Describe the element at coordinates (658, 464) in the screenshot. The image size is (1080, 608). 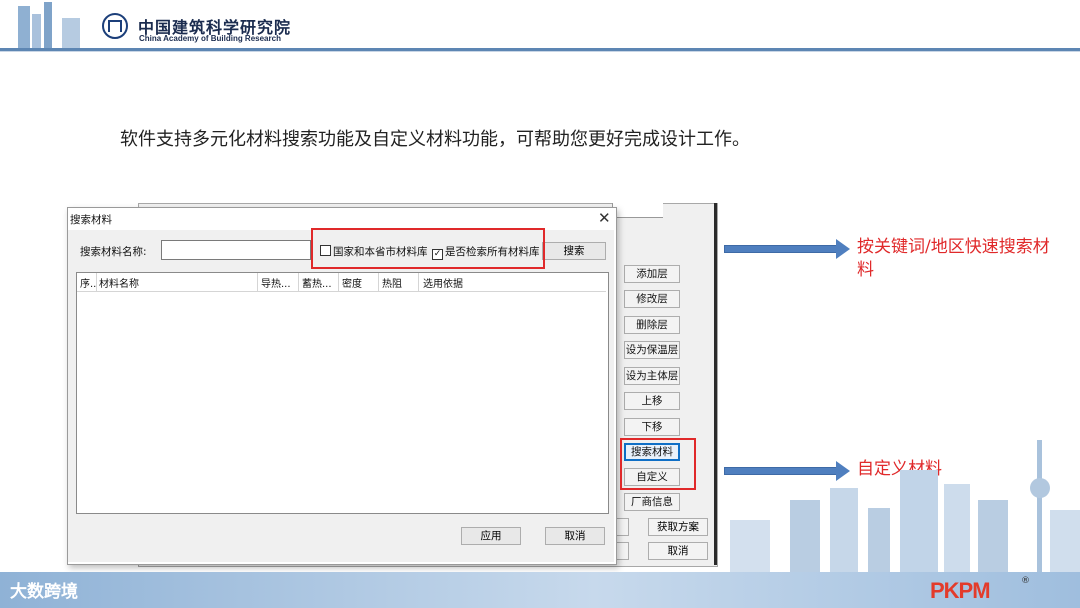
I see `highlight-search-custom` at that location.